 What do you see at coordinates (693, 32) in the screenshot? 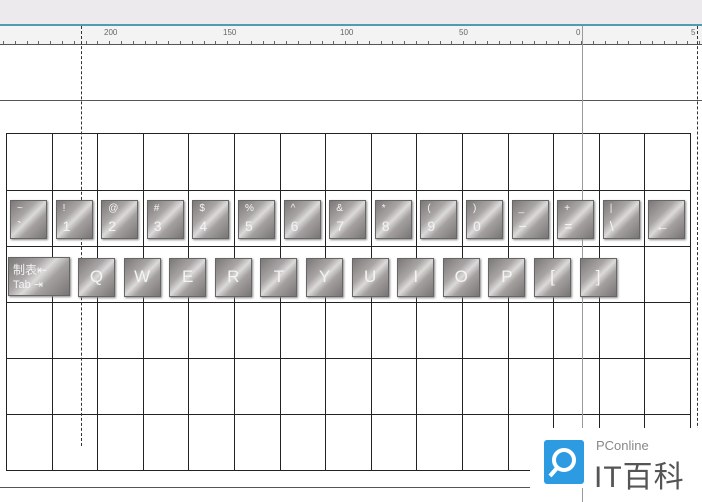
I see `ruler-label: 5` at bounding box center [693, 32].